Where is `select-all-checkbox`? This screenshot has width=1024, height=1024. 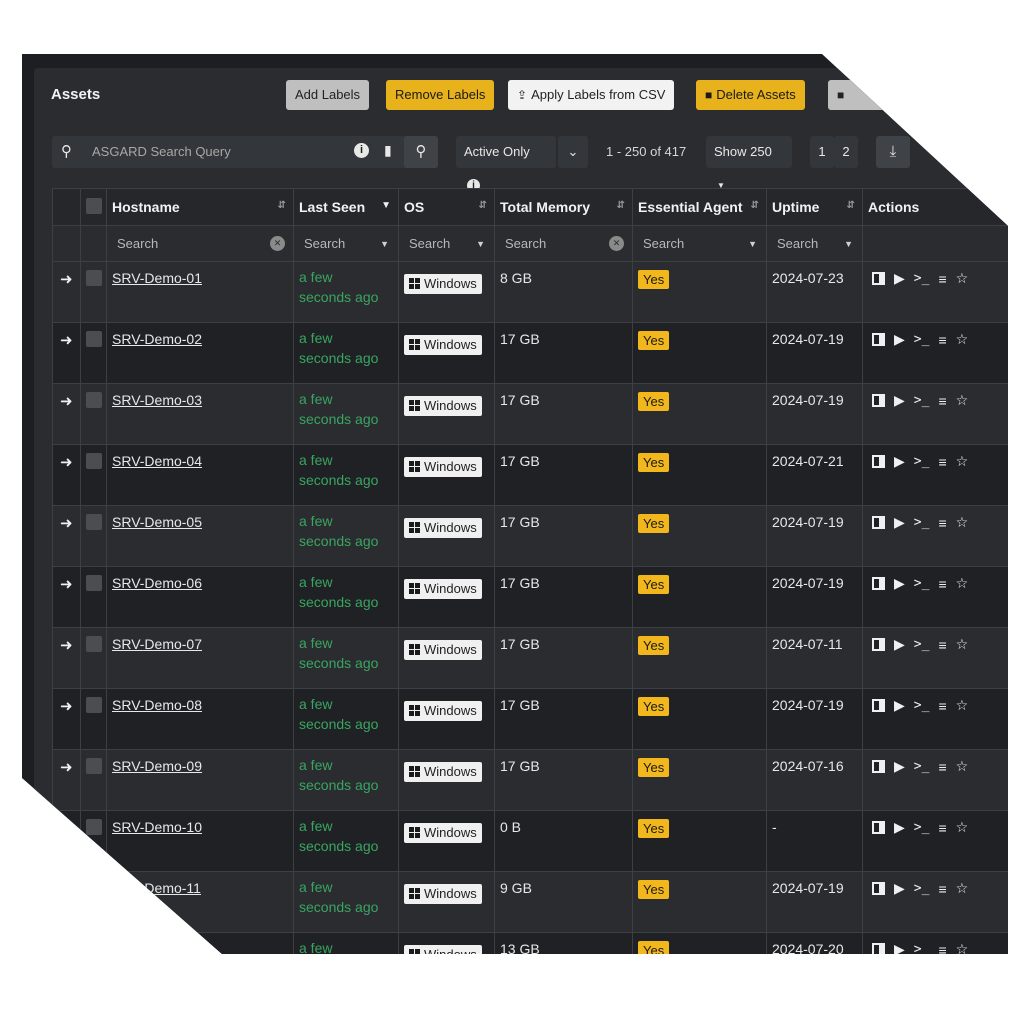 select-all-checkbox is located at coordinates (94, 205).